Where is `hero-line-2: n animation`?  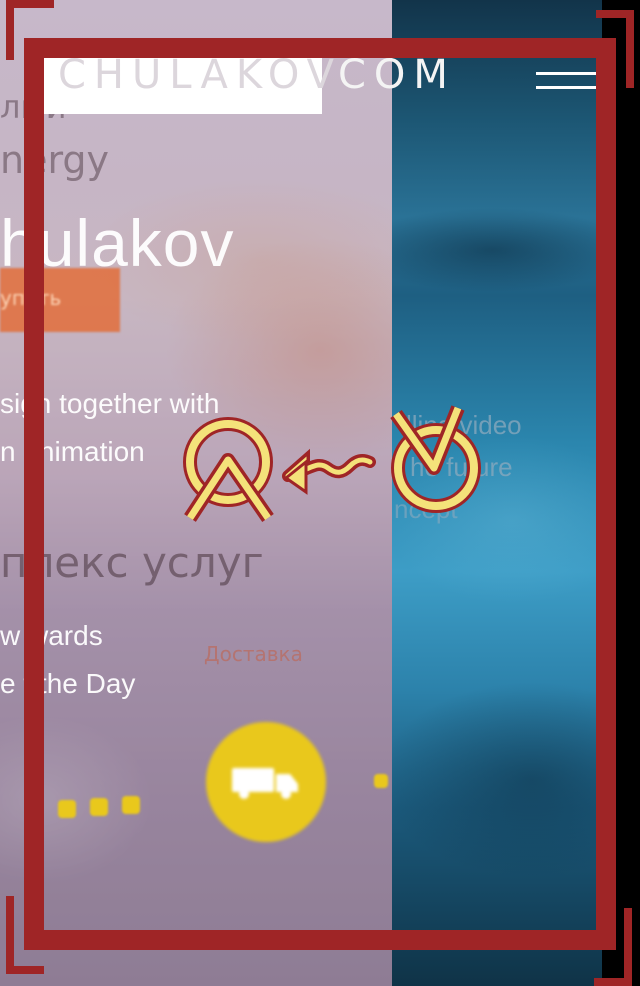 hero-line-2: n animation is located at coordinates (72, 451).